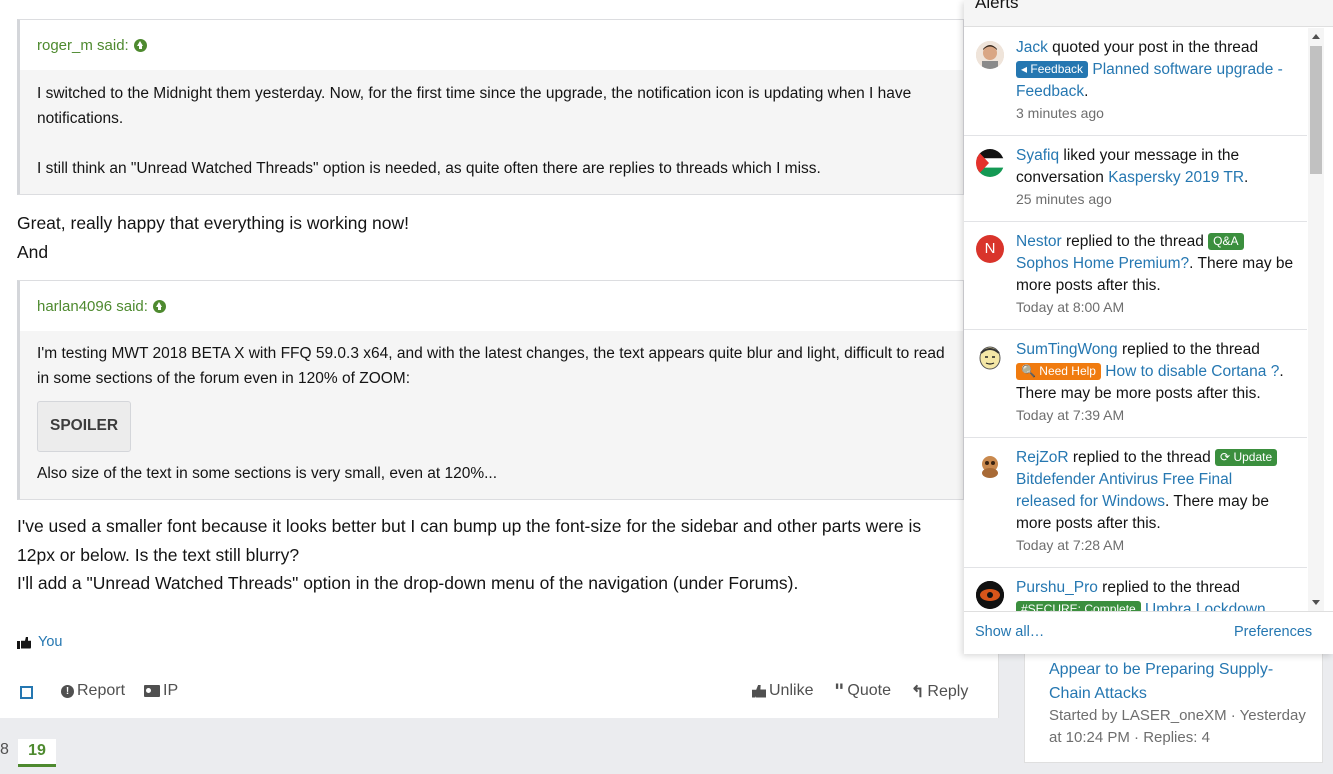 Image resolution: width=1333 pixels, height=774 pixels. I want to click on thread-prefix-tag: ⟳ Update, so click(1246, 457).